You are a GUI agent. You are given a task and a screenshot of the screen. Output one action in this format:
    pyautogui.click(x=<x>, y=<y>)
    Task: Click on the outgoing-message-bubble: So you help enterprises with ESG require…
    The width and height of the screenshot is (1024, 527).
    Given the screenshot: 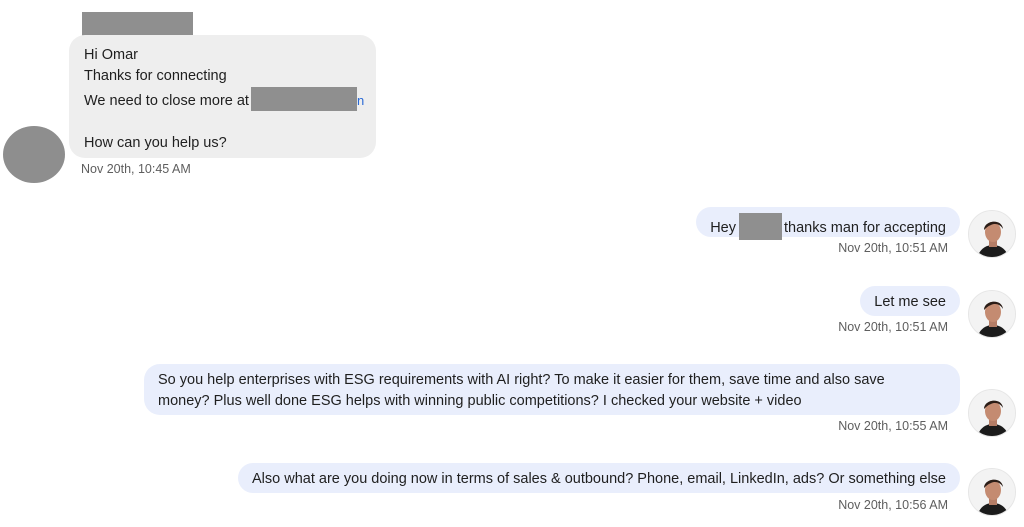 What is the action you would take?
    pyautogui.click(x=552, y=389)
    